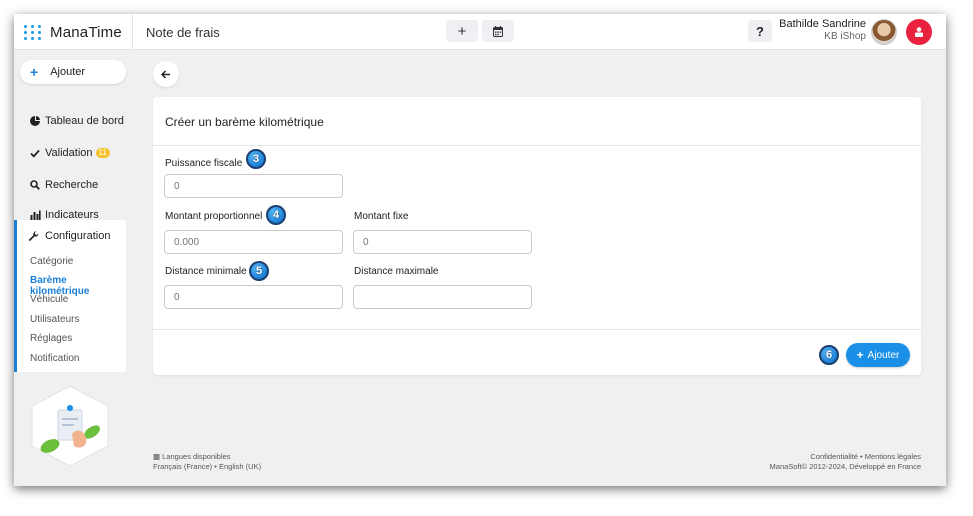 The width and height of the screenshot is (973, 516). Describe the element at coordinates (51, 261) in the screenshot. I see `config-item-categorie: Catégorie` at that location.